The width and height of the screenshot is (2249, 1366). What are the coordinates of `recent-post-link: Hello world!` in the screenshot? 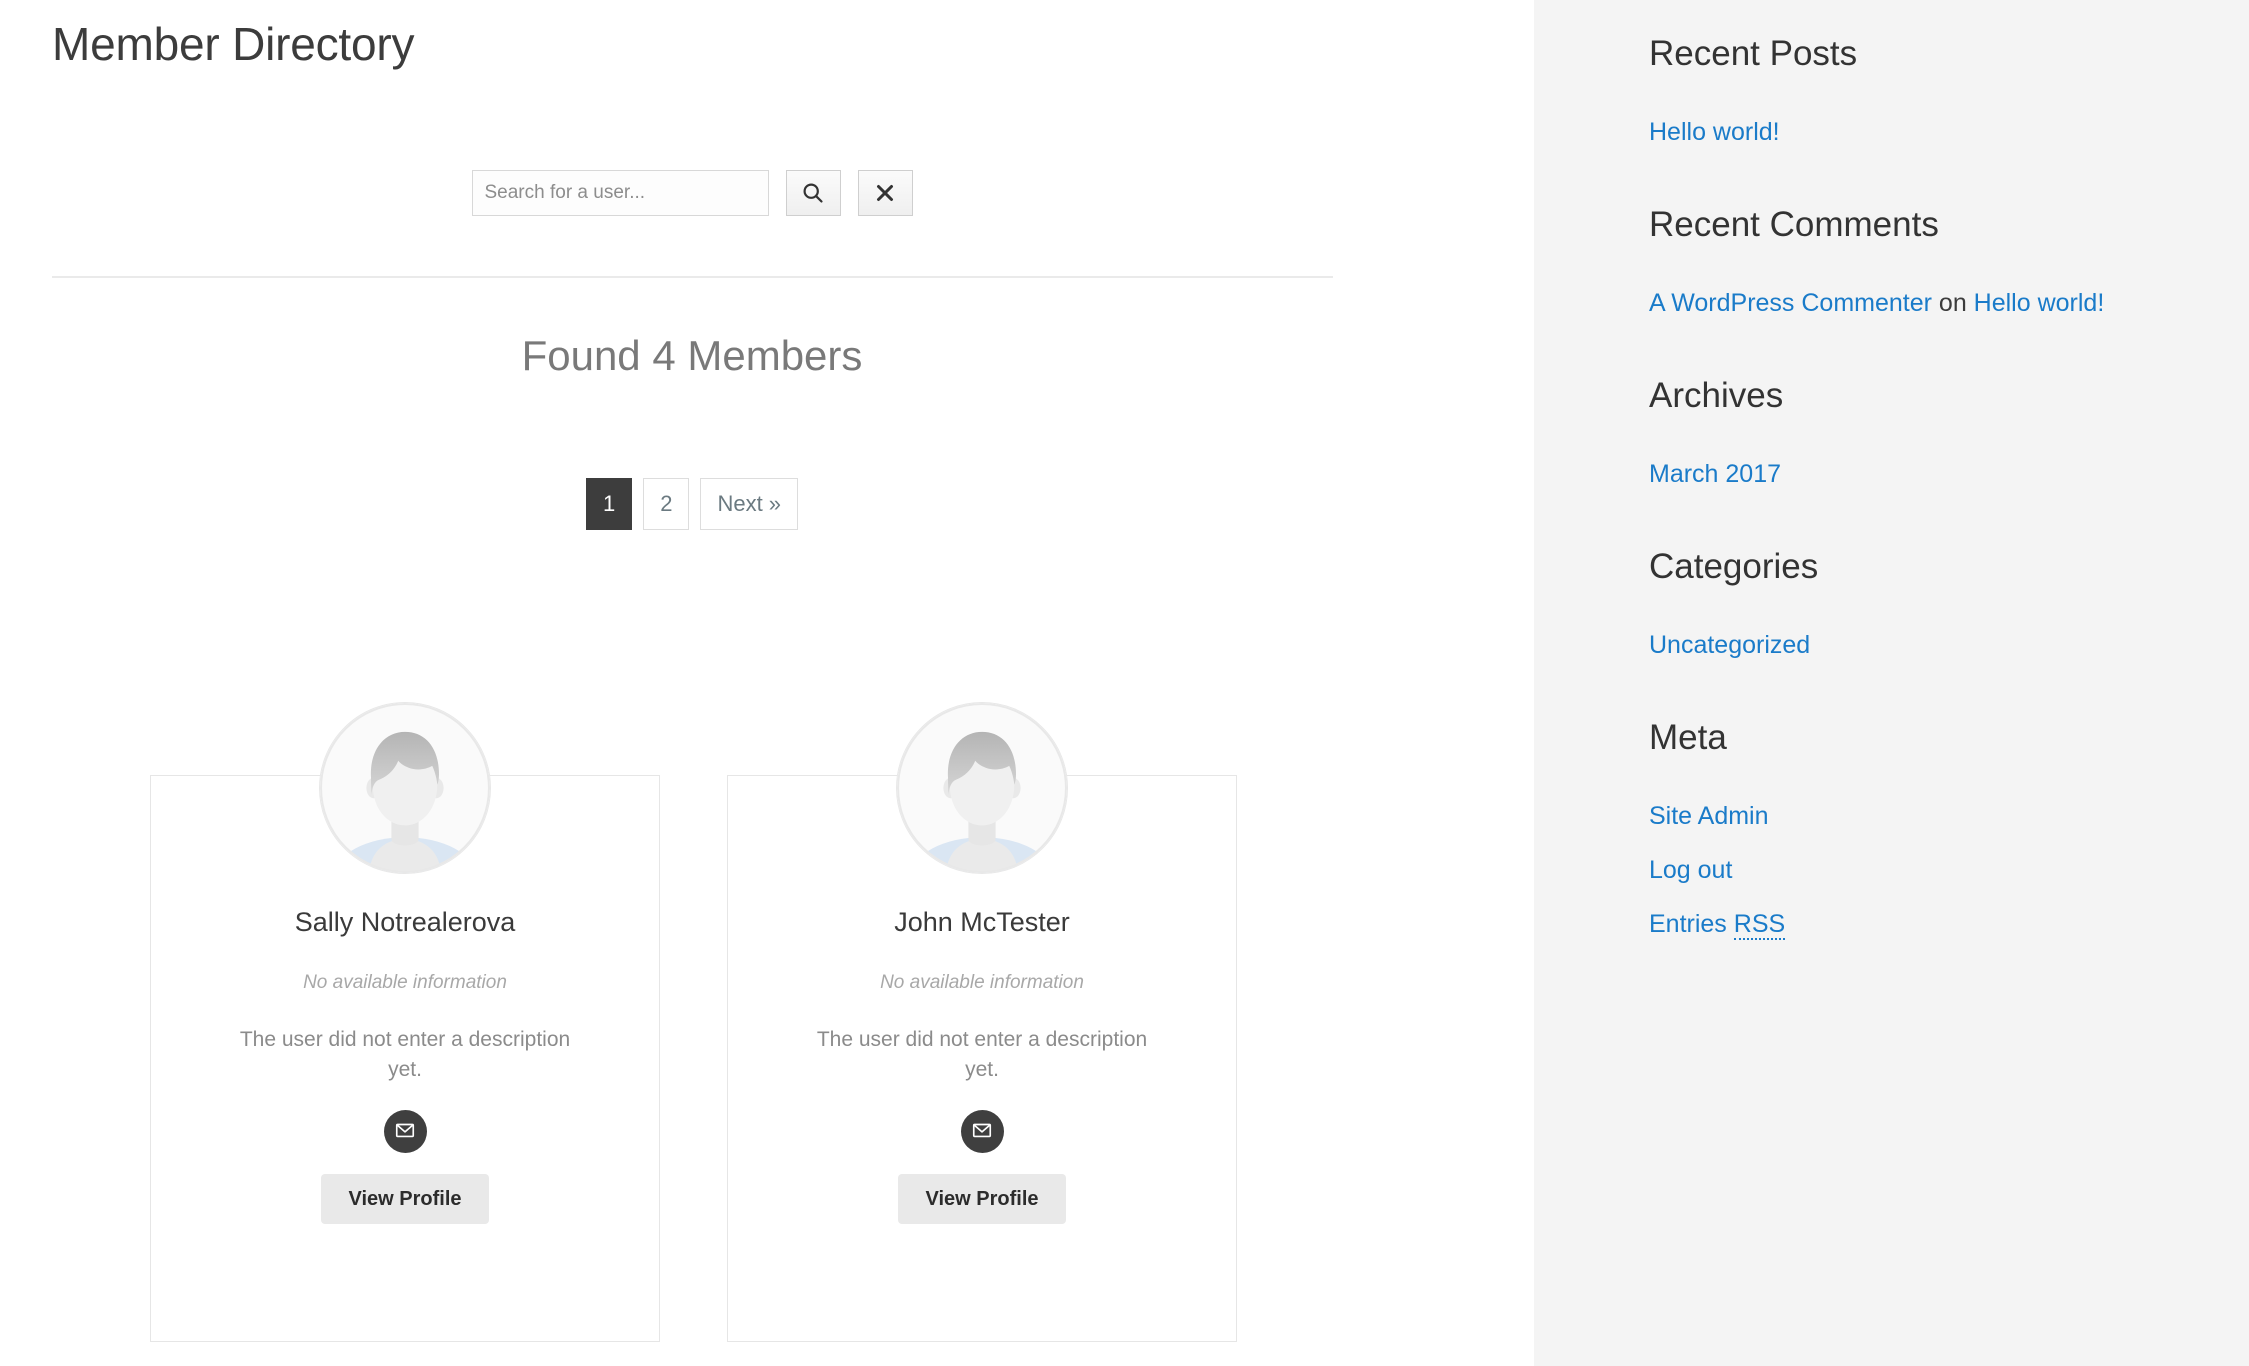 It's located at (1714, 132).